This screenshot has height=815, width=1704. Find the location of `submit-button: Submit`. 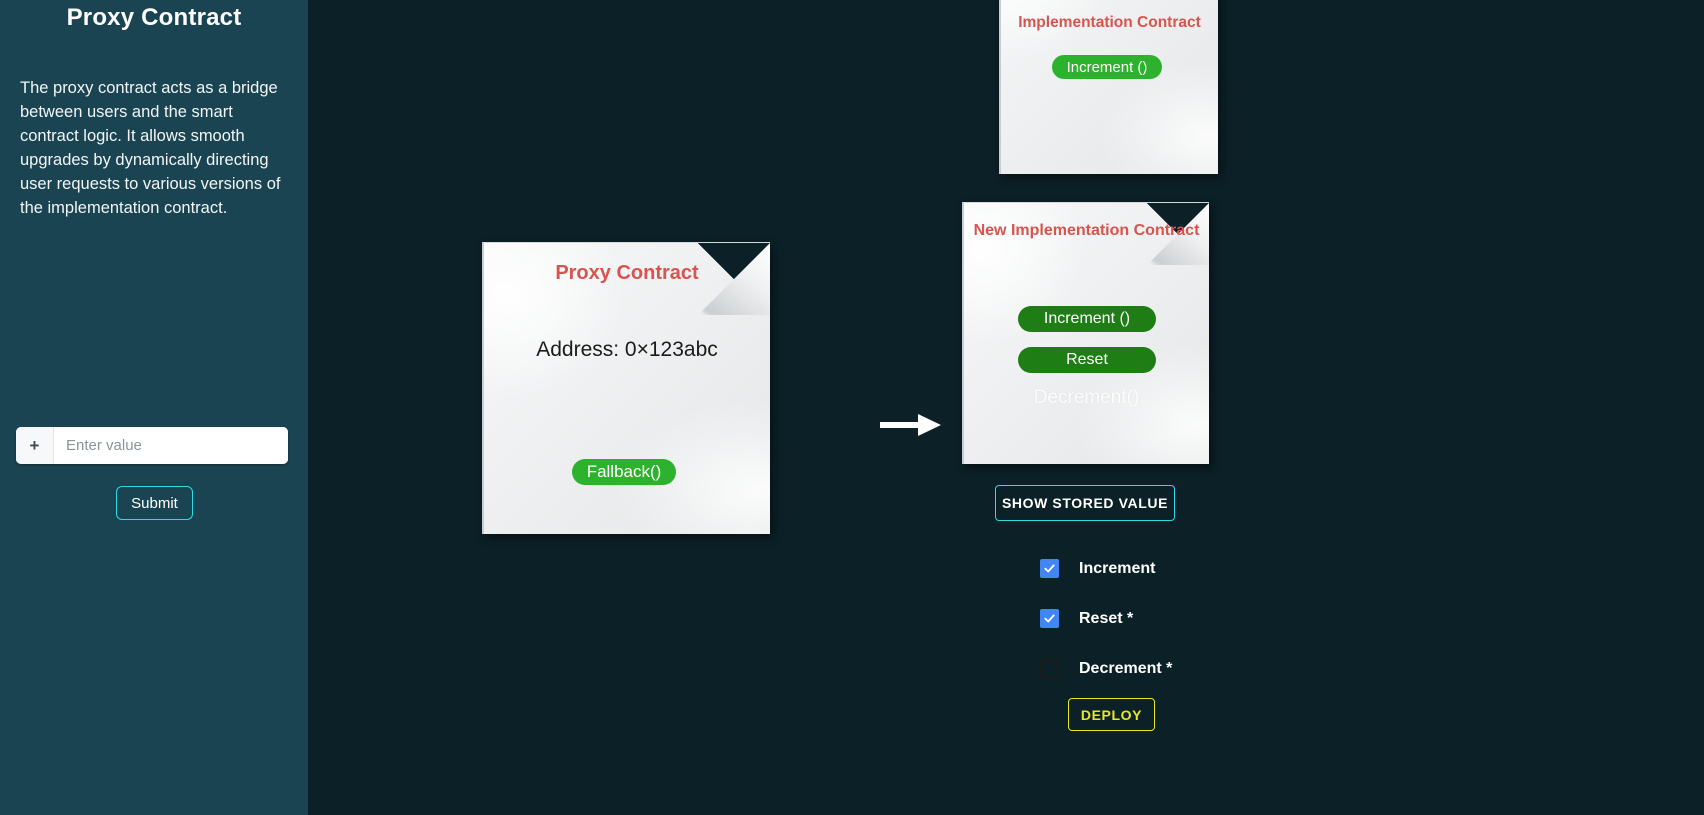

submit-button: Submit is located at coordinates (154, 503).